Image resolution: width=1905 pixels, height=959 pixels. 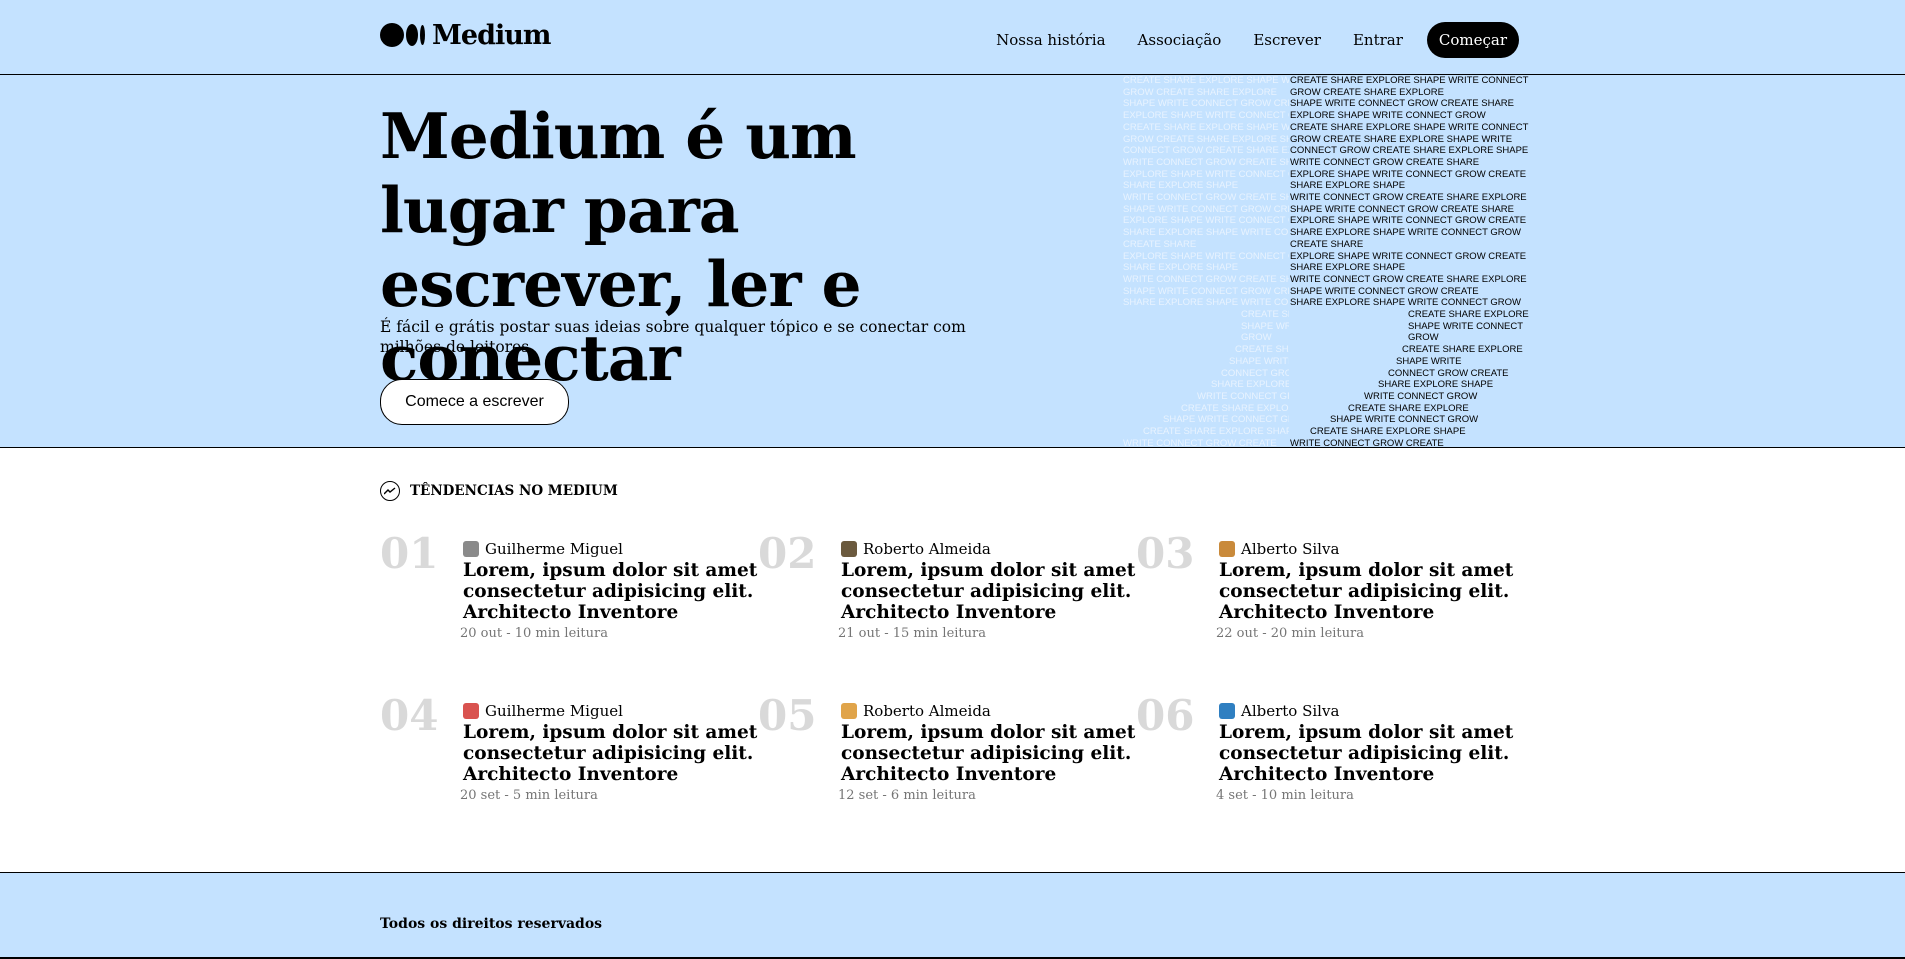 I want to click on trending-number: 06, so click(x=1165, y=715).